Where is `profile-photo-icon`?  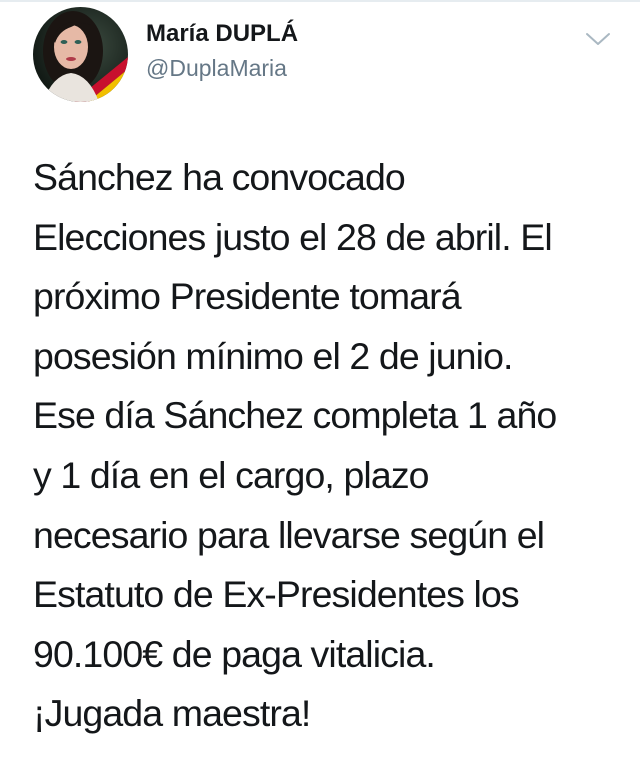 profile-photo-icon is located at coordinates (80, 54).